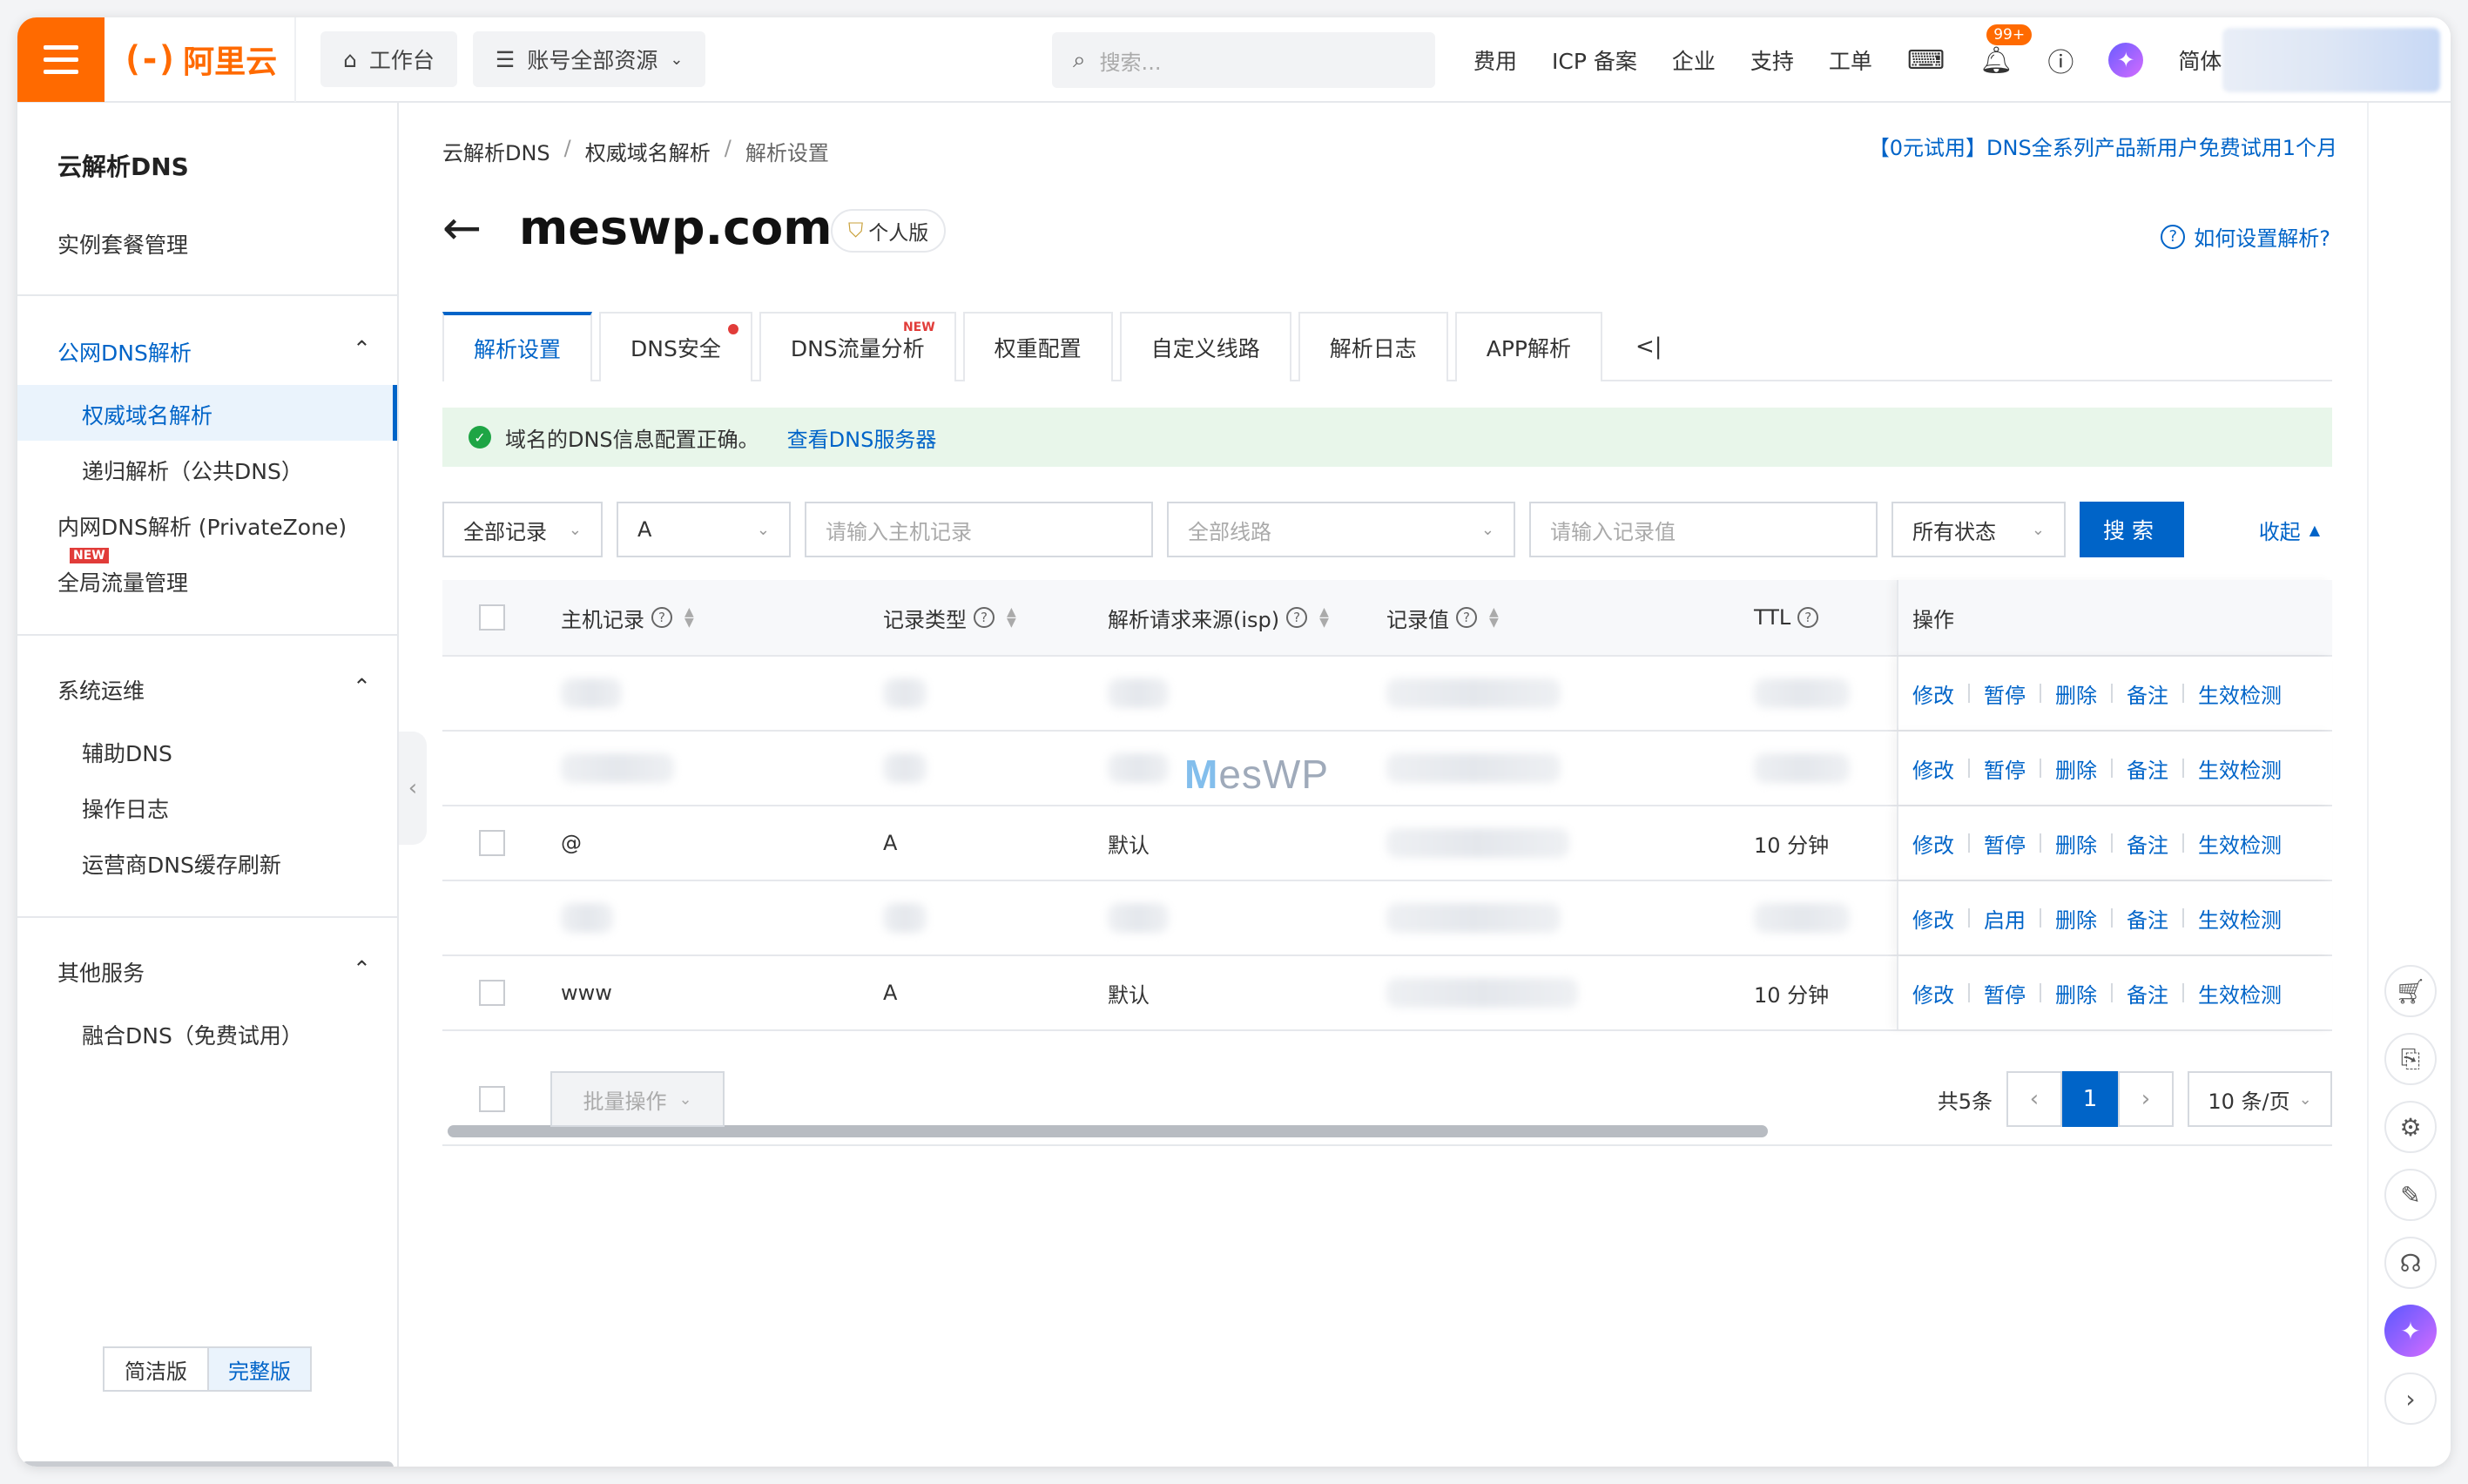 The image size is (2468, 1484). Describe the element at coordinates (1595, 60) in the screenshot. I see `icp-link: ICP 备案` at that location.